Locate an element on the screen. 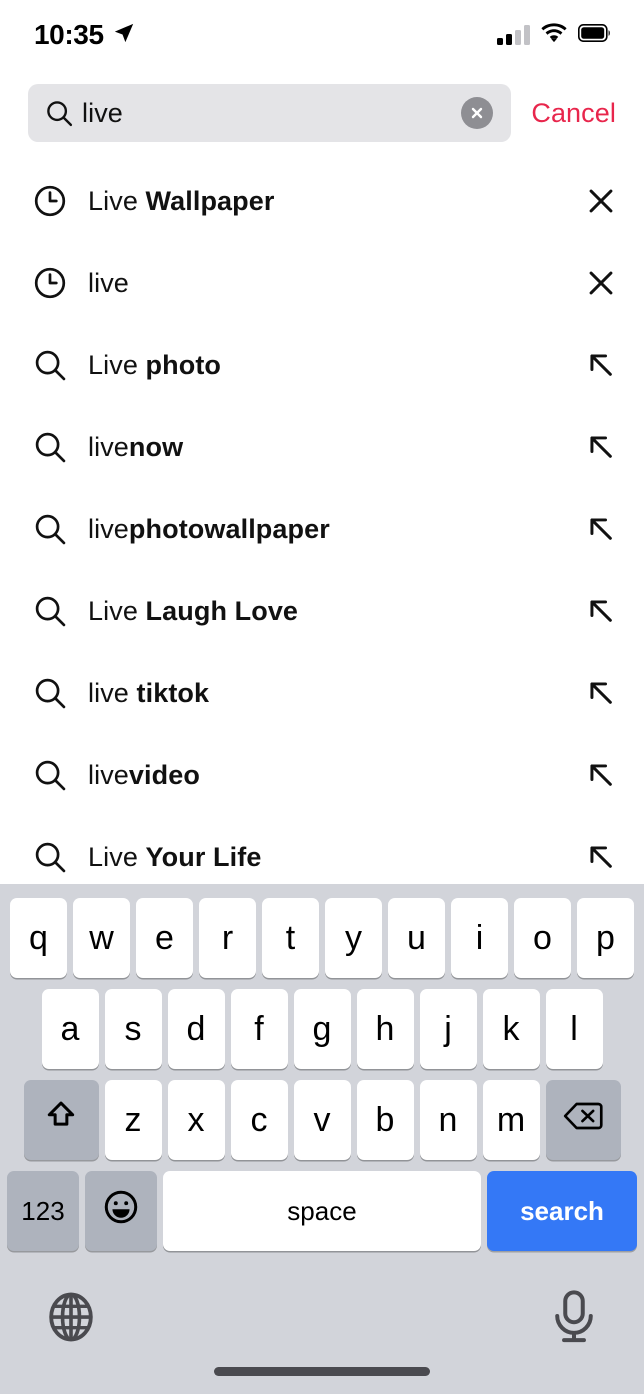 This screenshot has width=644, height=1394. key-a: a is located at coordinates (70, 1029).